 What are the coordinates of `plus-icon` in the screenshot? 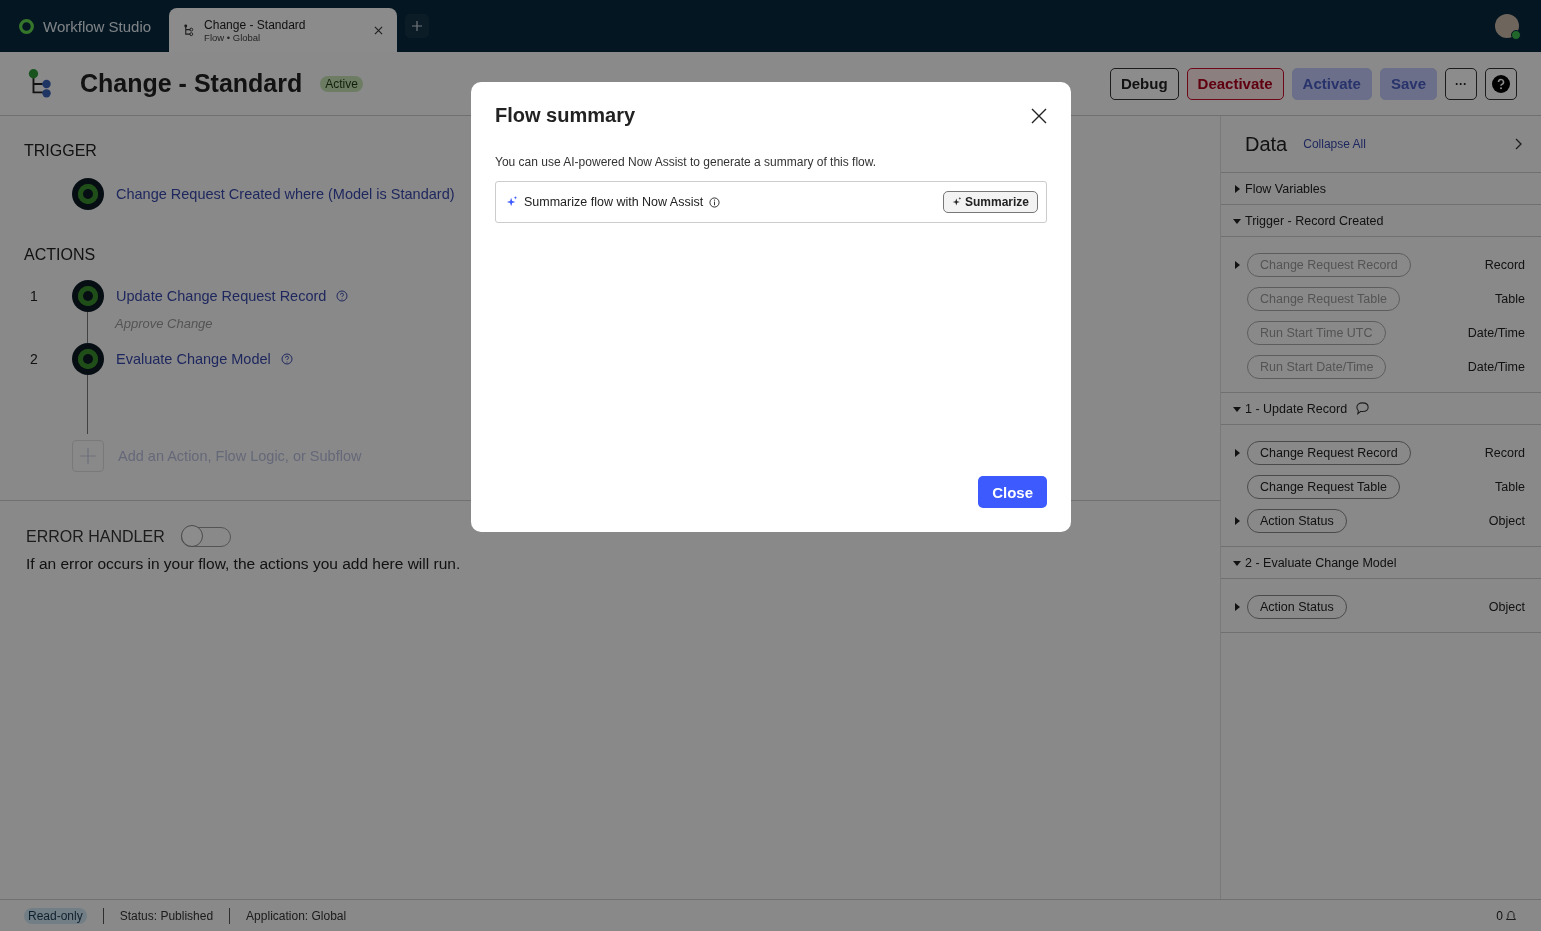 It's located at (417, 26).